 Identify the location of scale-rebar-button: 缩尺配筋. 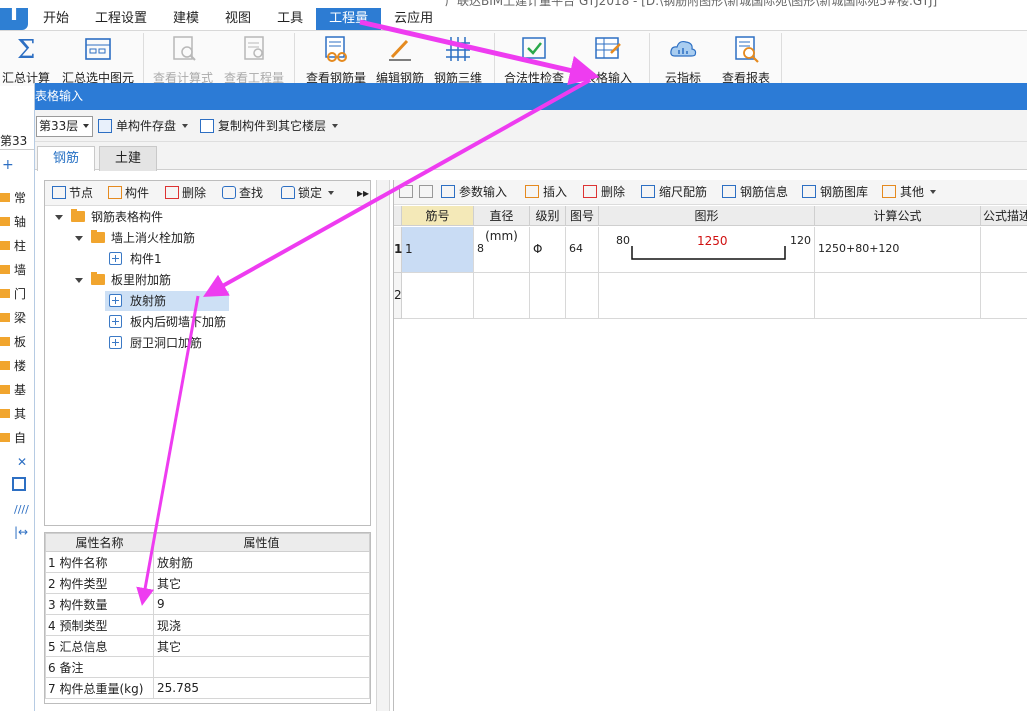
(674, 192).